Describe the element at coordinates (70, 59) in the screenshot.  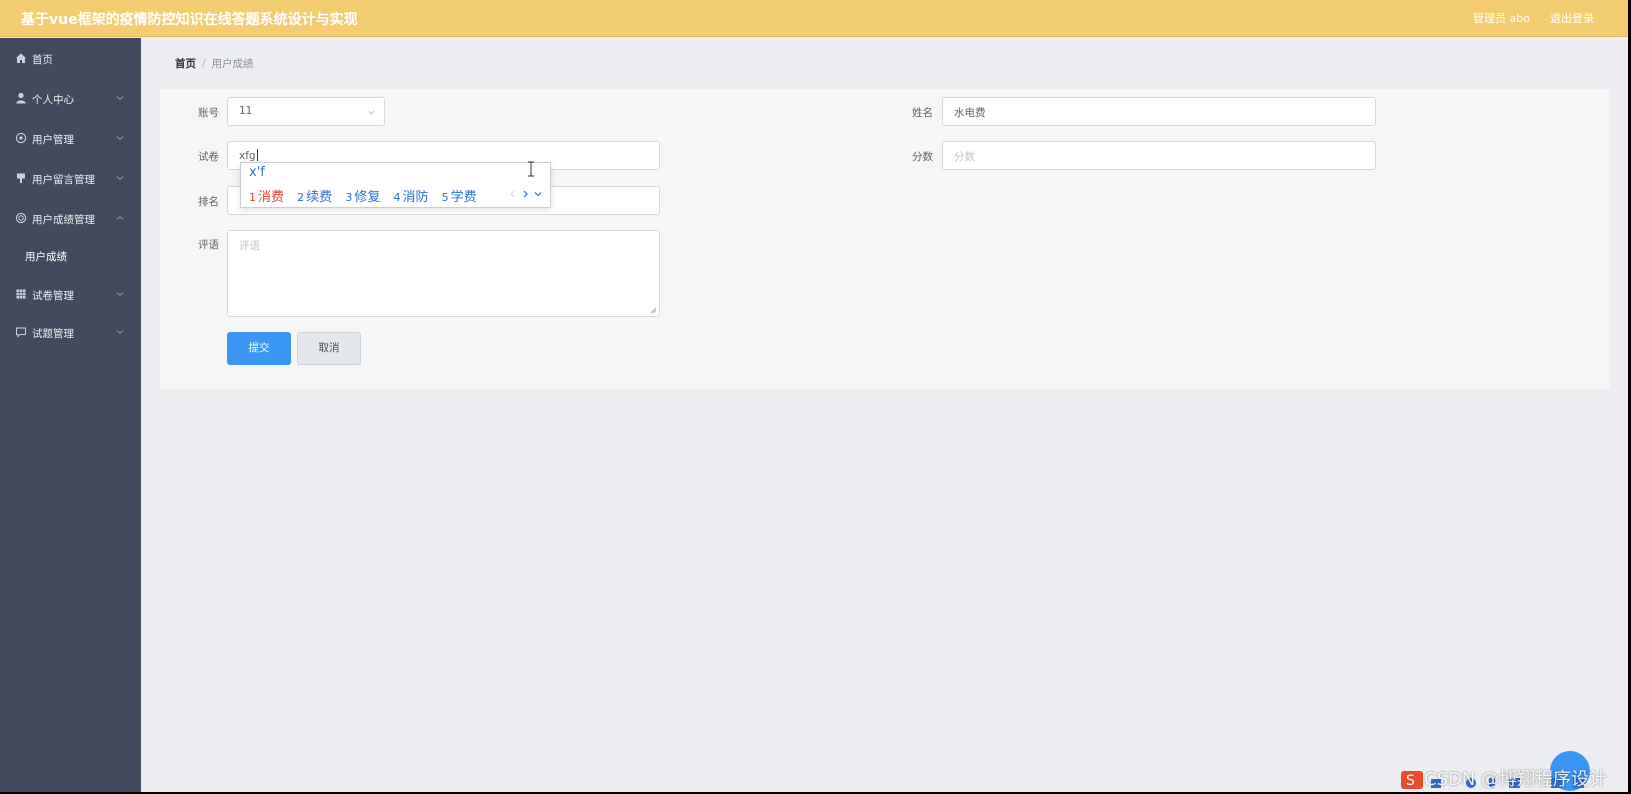
I see `sidebar-item-home: 首页` at that location.